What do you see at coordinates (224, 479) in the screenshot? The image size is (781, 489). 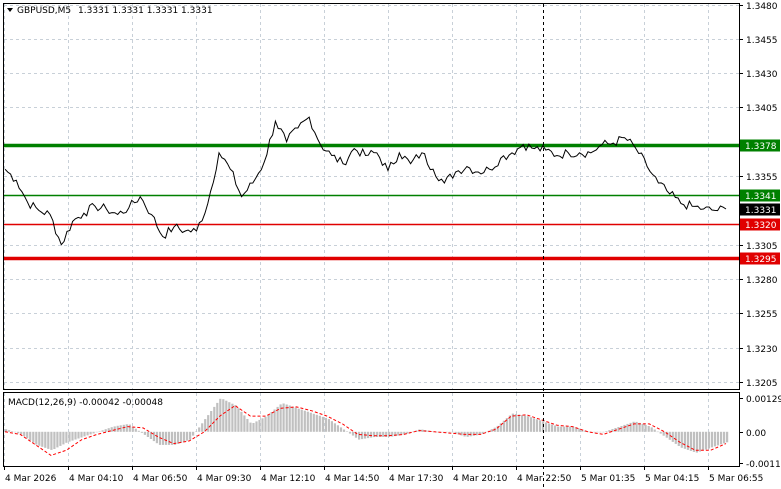 I see `x-tick-label: 4 Mar 09:30` at bounding box center [224, 479].